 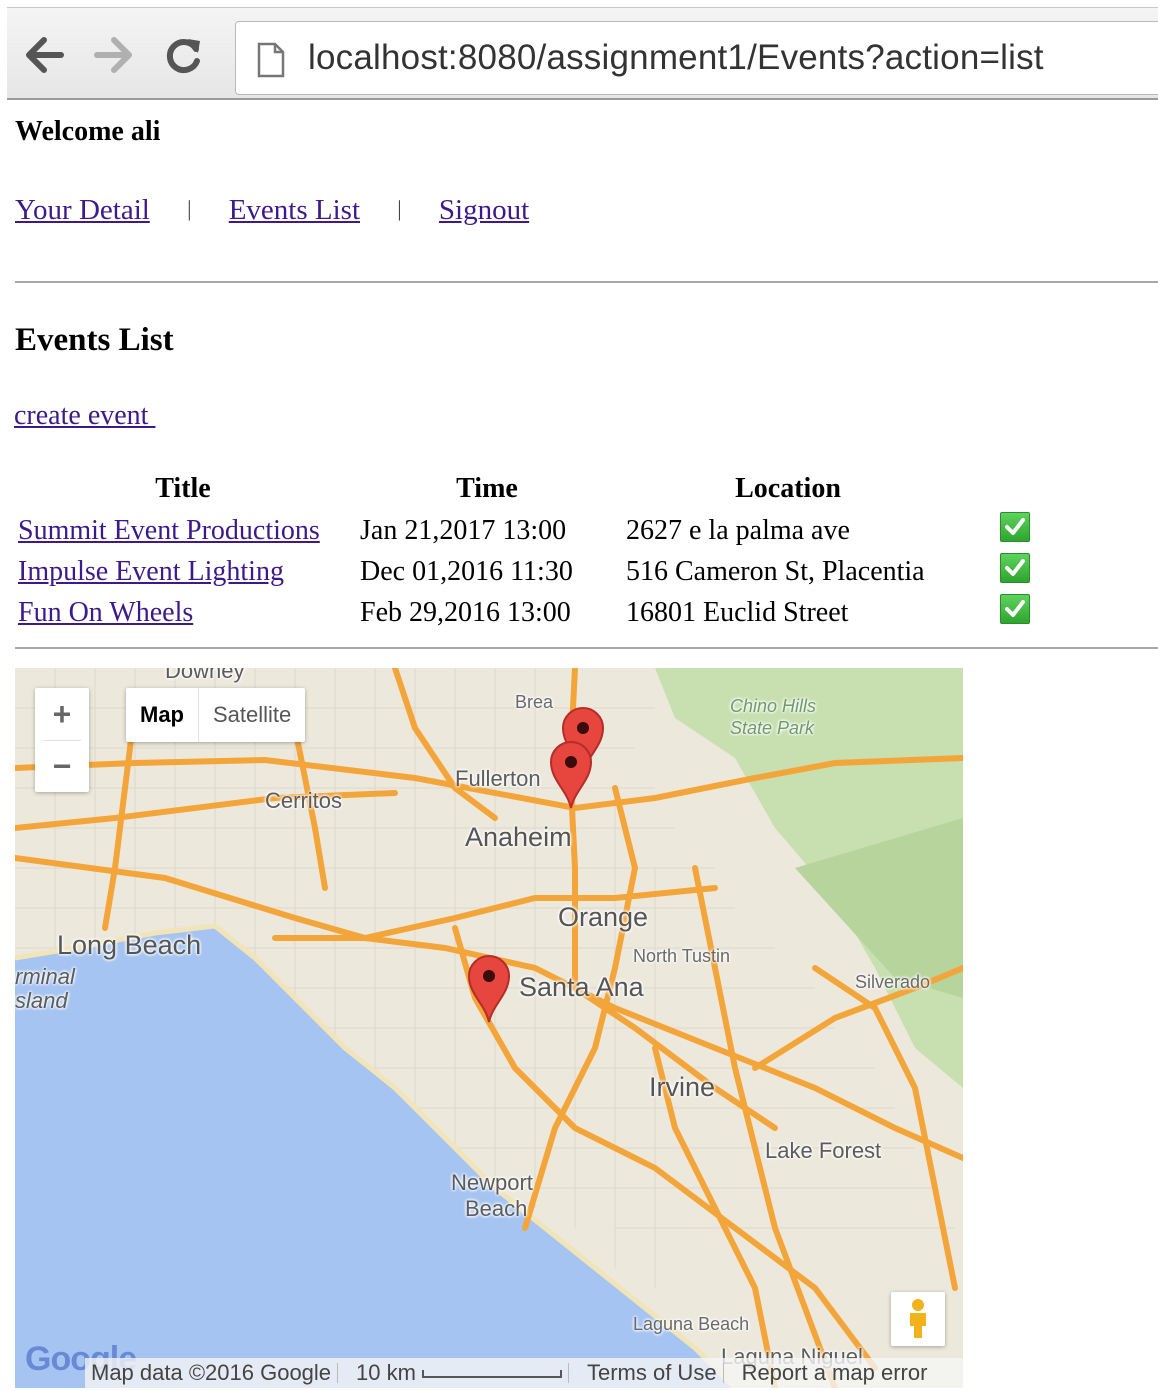 I want to click on zoom-out-button: −, so click(x=62, y=766).